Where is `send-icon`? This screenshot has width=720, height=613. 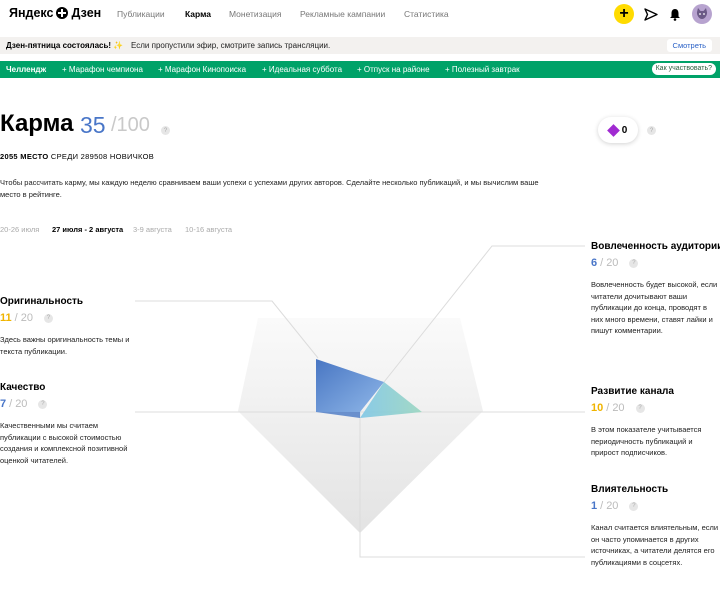 send-icon is located at coordinates (651, 14).